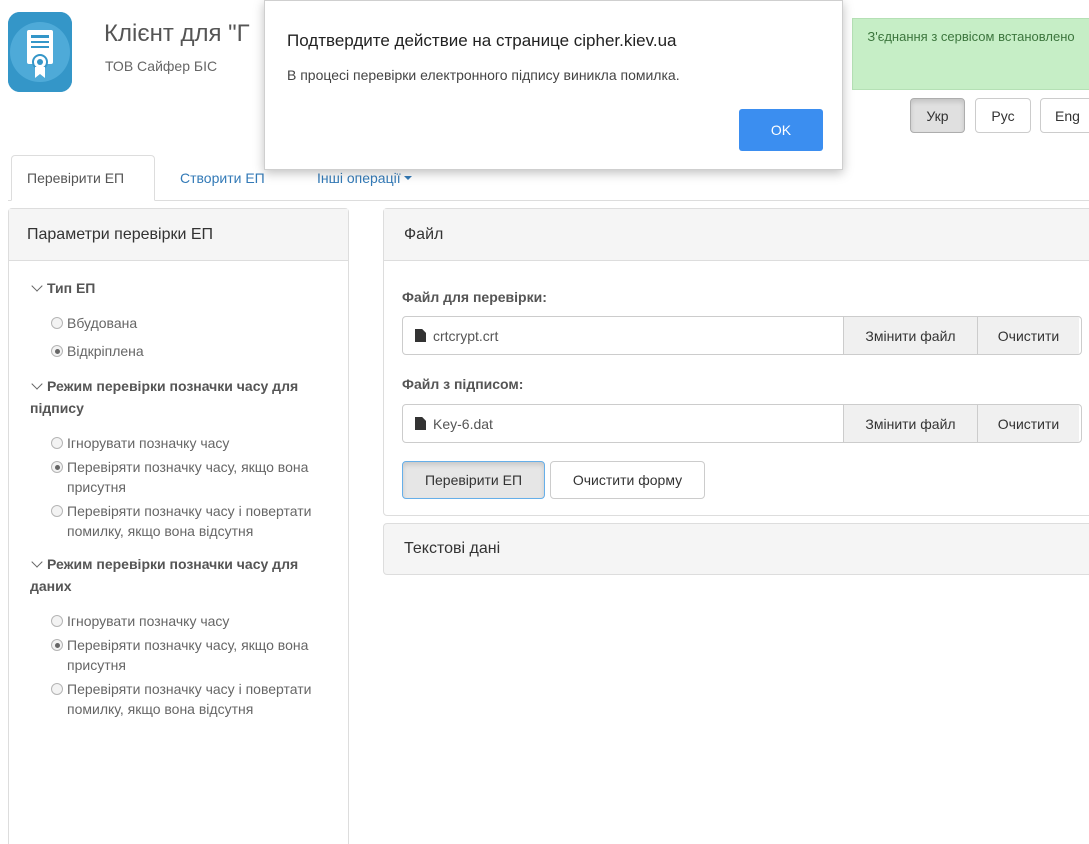  I want to click on caret-down-icon, so click(407, 178).